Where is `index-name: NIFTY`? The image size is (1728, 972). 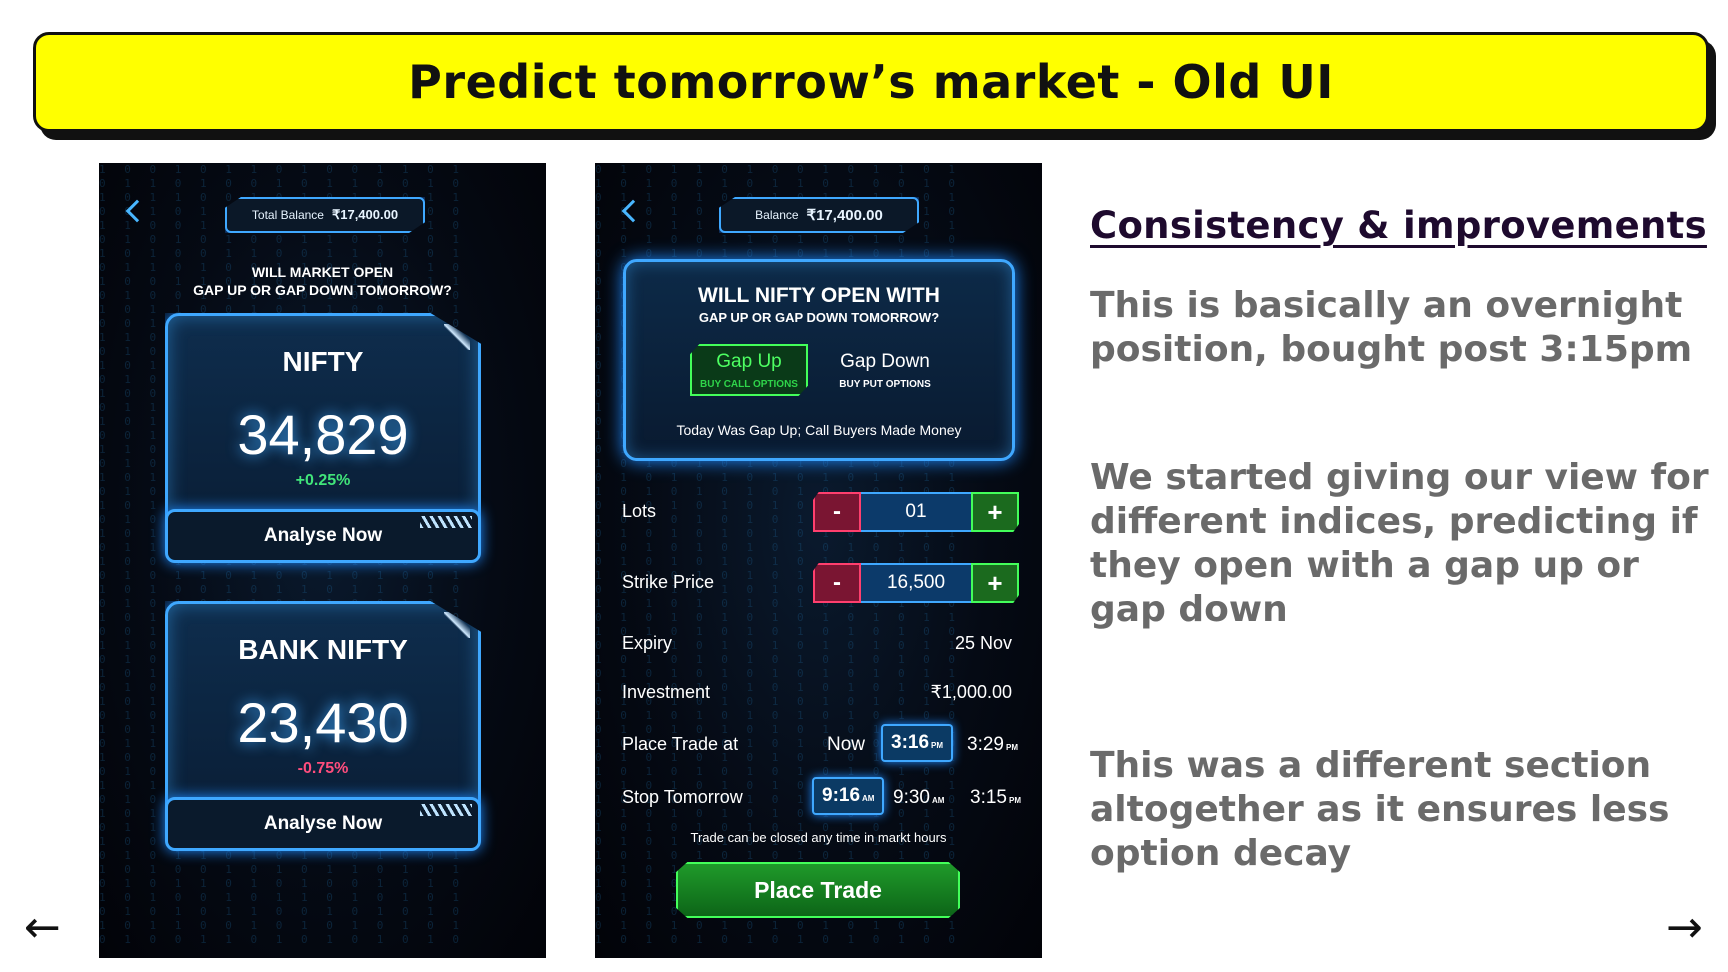 index-name: NIFTY is located at coordinates (323, 361).